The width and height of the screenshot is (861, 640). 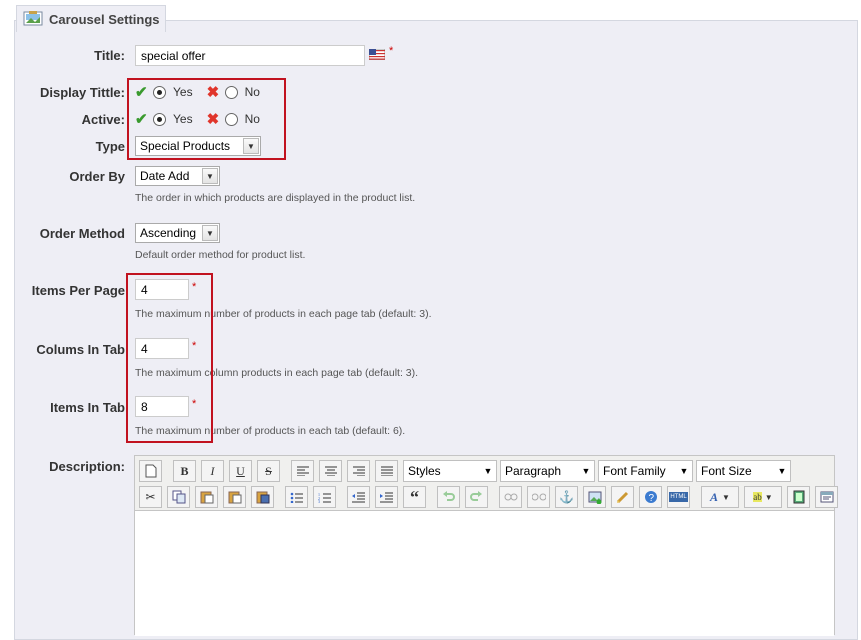 I want to click on order-method-select-value: Ascending, so click(x=168, y=233).